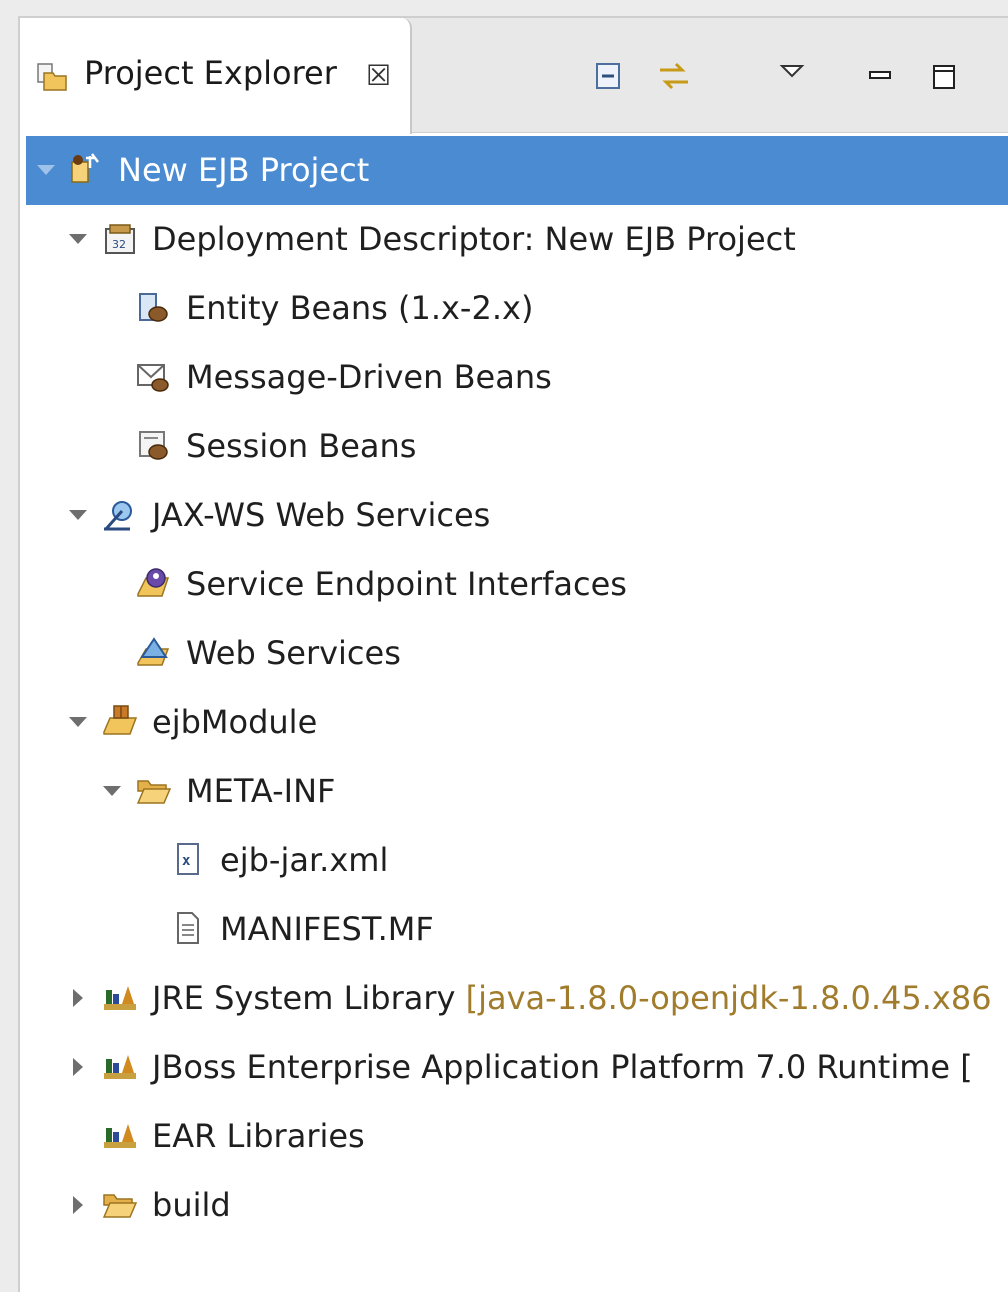  Describe the element at coordinates (258, 1136) in the screenshot. I see `tree-item-label: EAR Libraries` at that location.